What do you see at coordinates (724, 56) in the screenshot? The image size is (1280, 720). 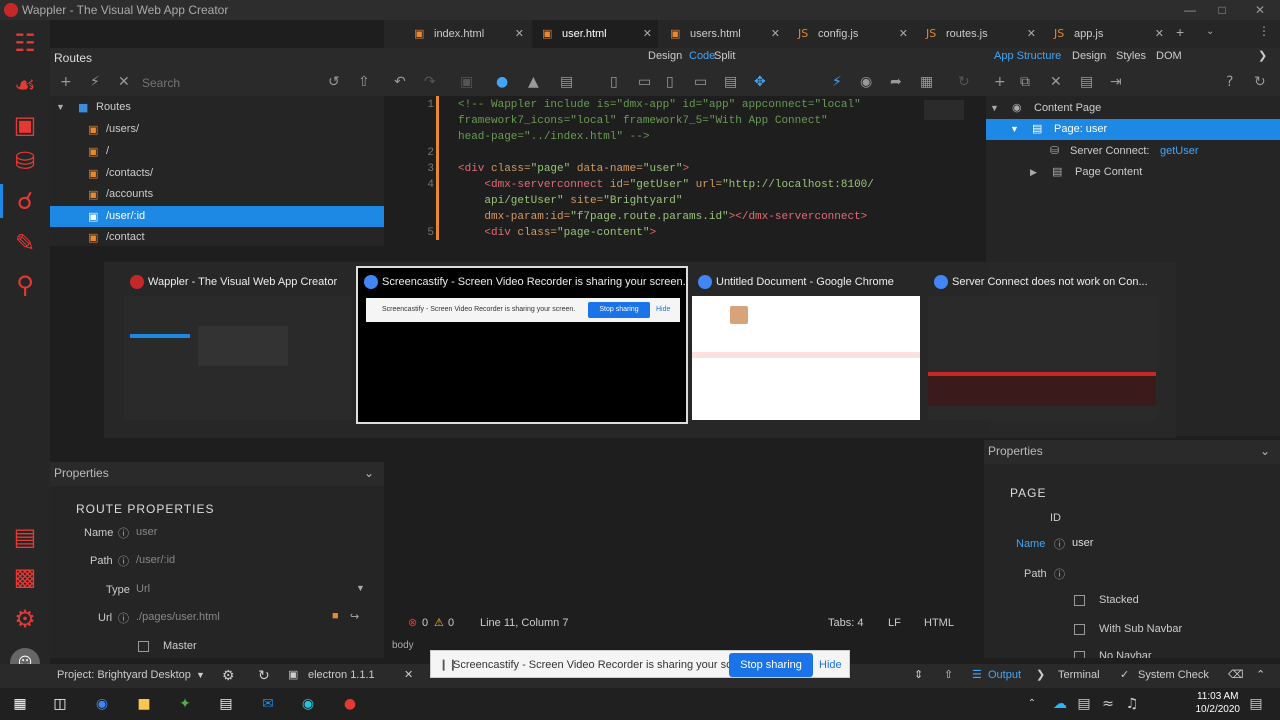 I see `split-mode-button: Split` at bounding box center [724, 56].